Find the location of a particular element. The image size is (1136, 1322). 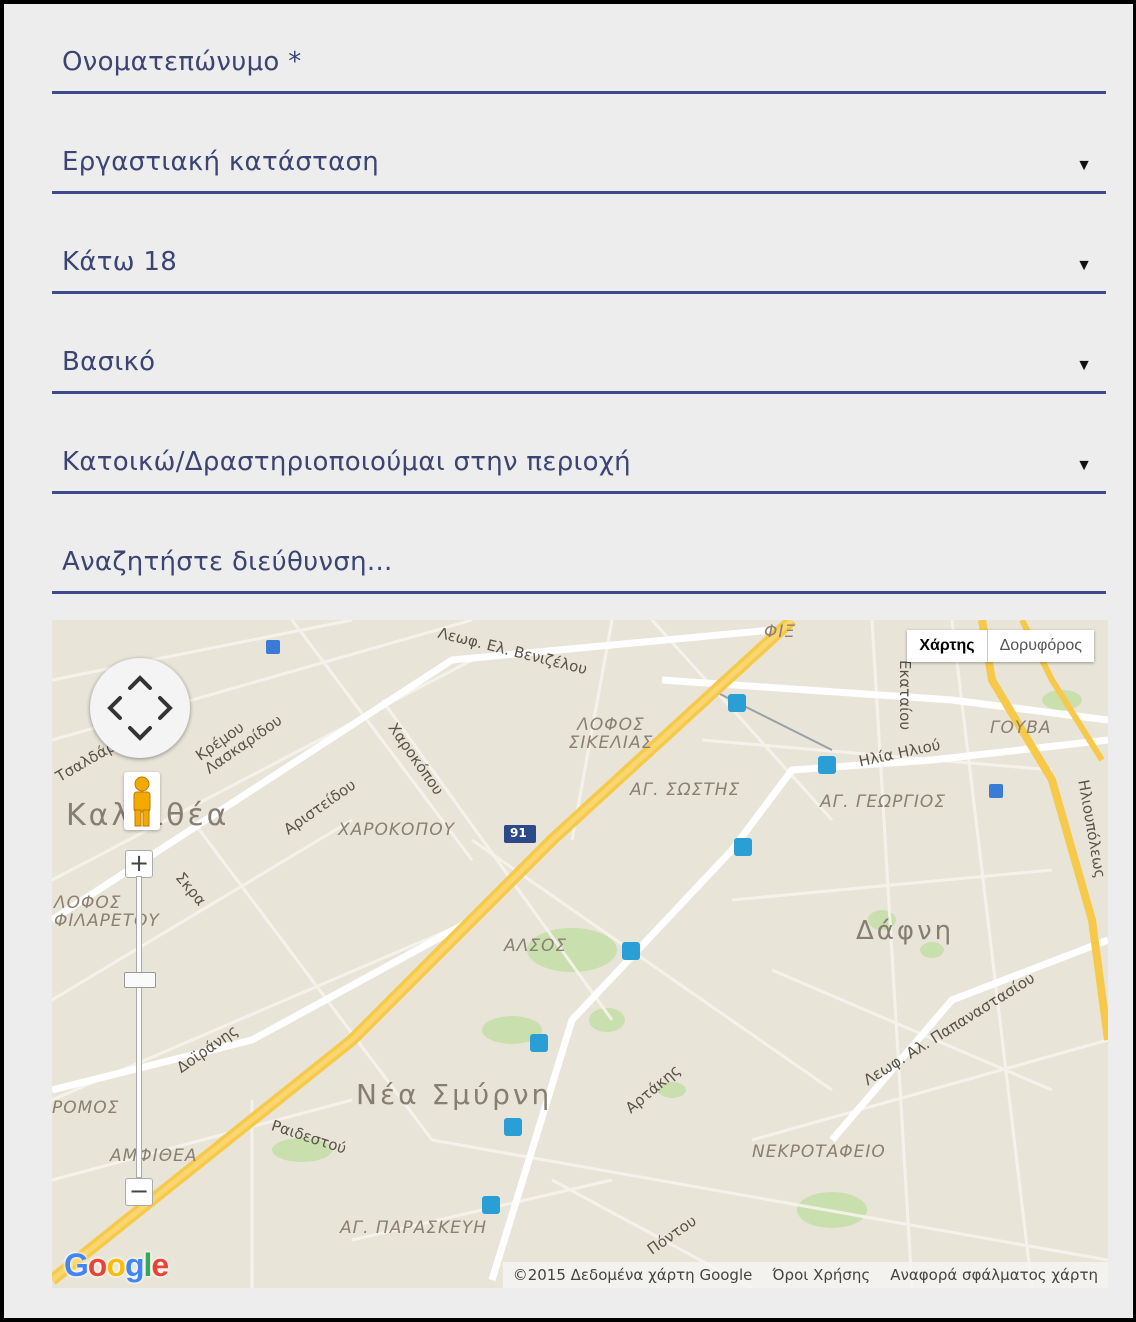

street-view-pegman-icon is located at coordinates (142, 801).